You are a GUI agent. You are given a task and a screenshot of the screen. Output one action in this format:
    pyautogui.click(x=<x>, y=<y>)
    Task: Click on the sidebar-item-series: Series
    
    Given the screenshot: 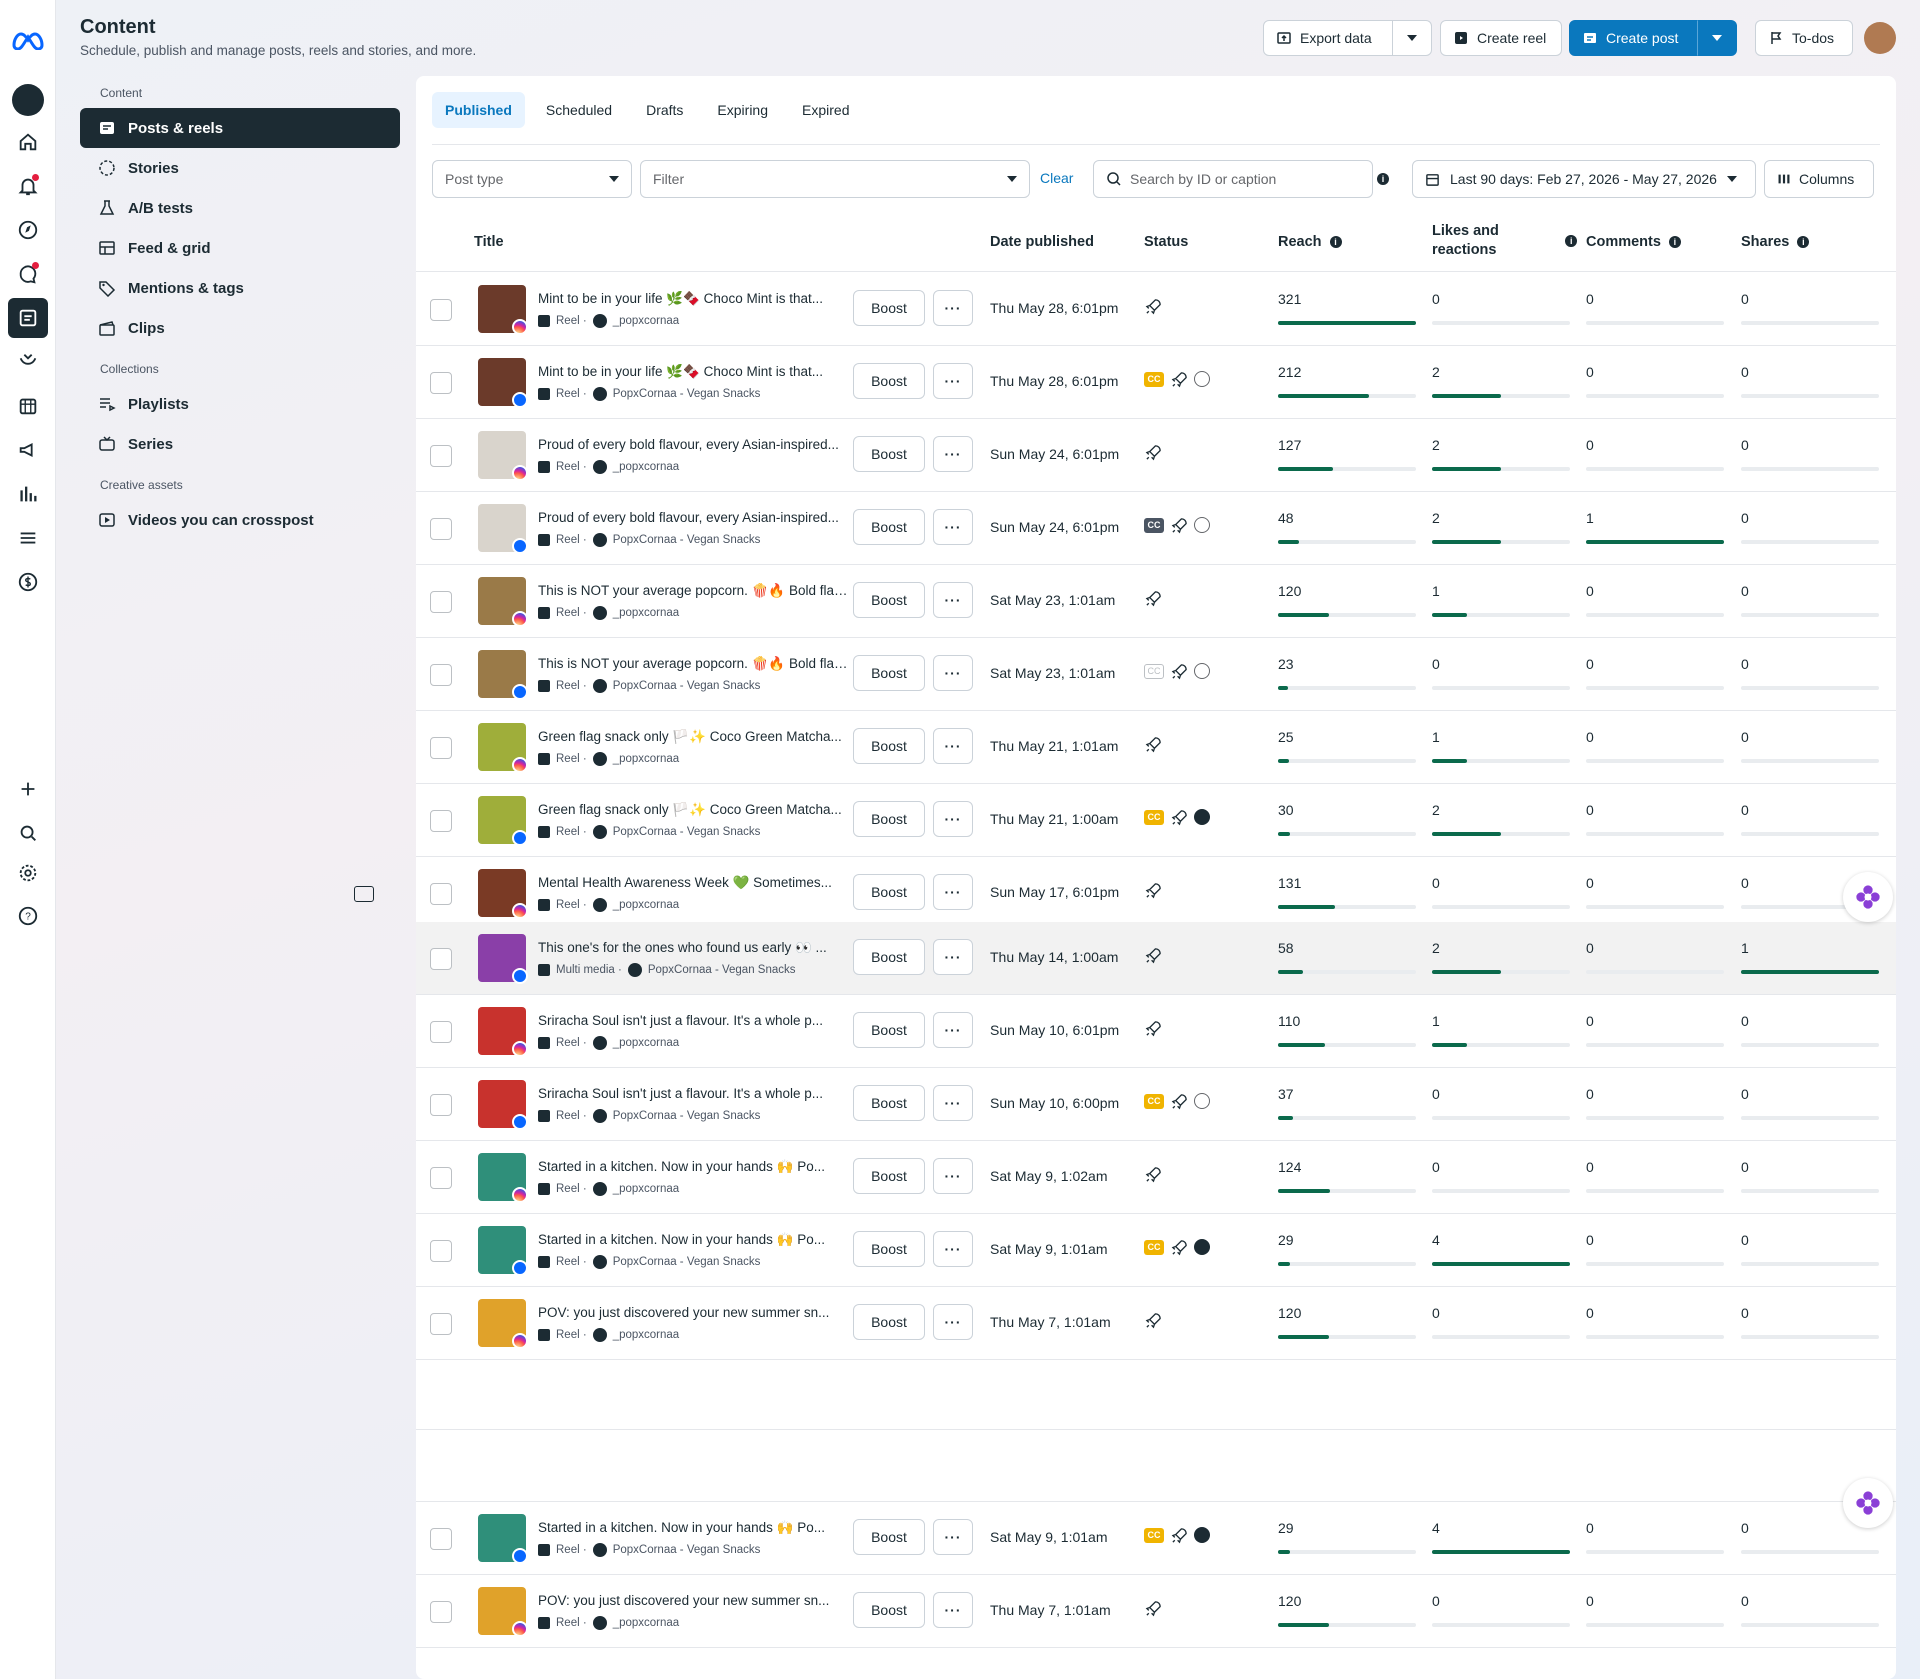 What is the action you would take?
    pyautogui.click(x=240, y=444)
    